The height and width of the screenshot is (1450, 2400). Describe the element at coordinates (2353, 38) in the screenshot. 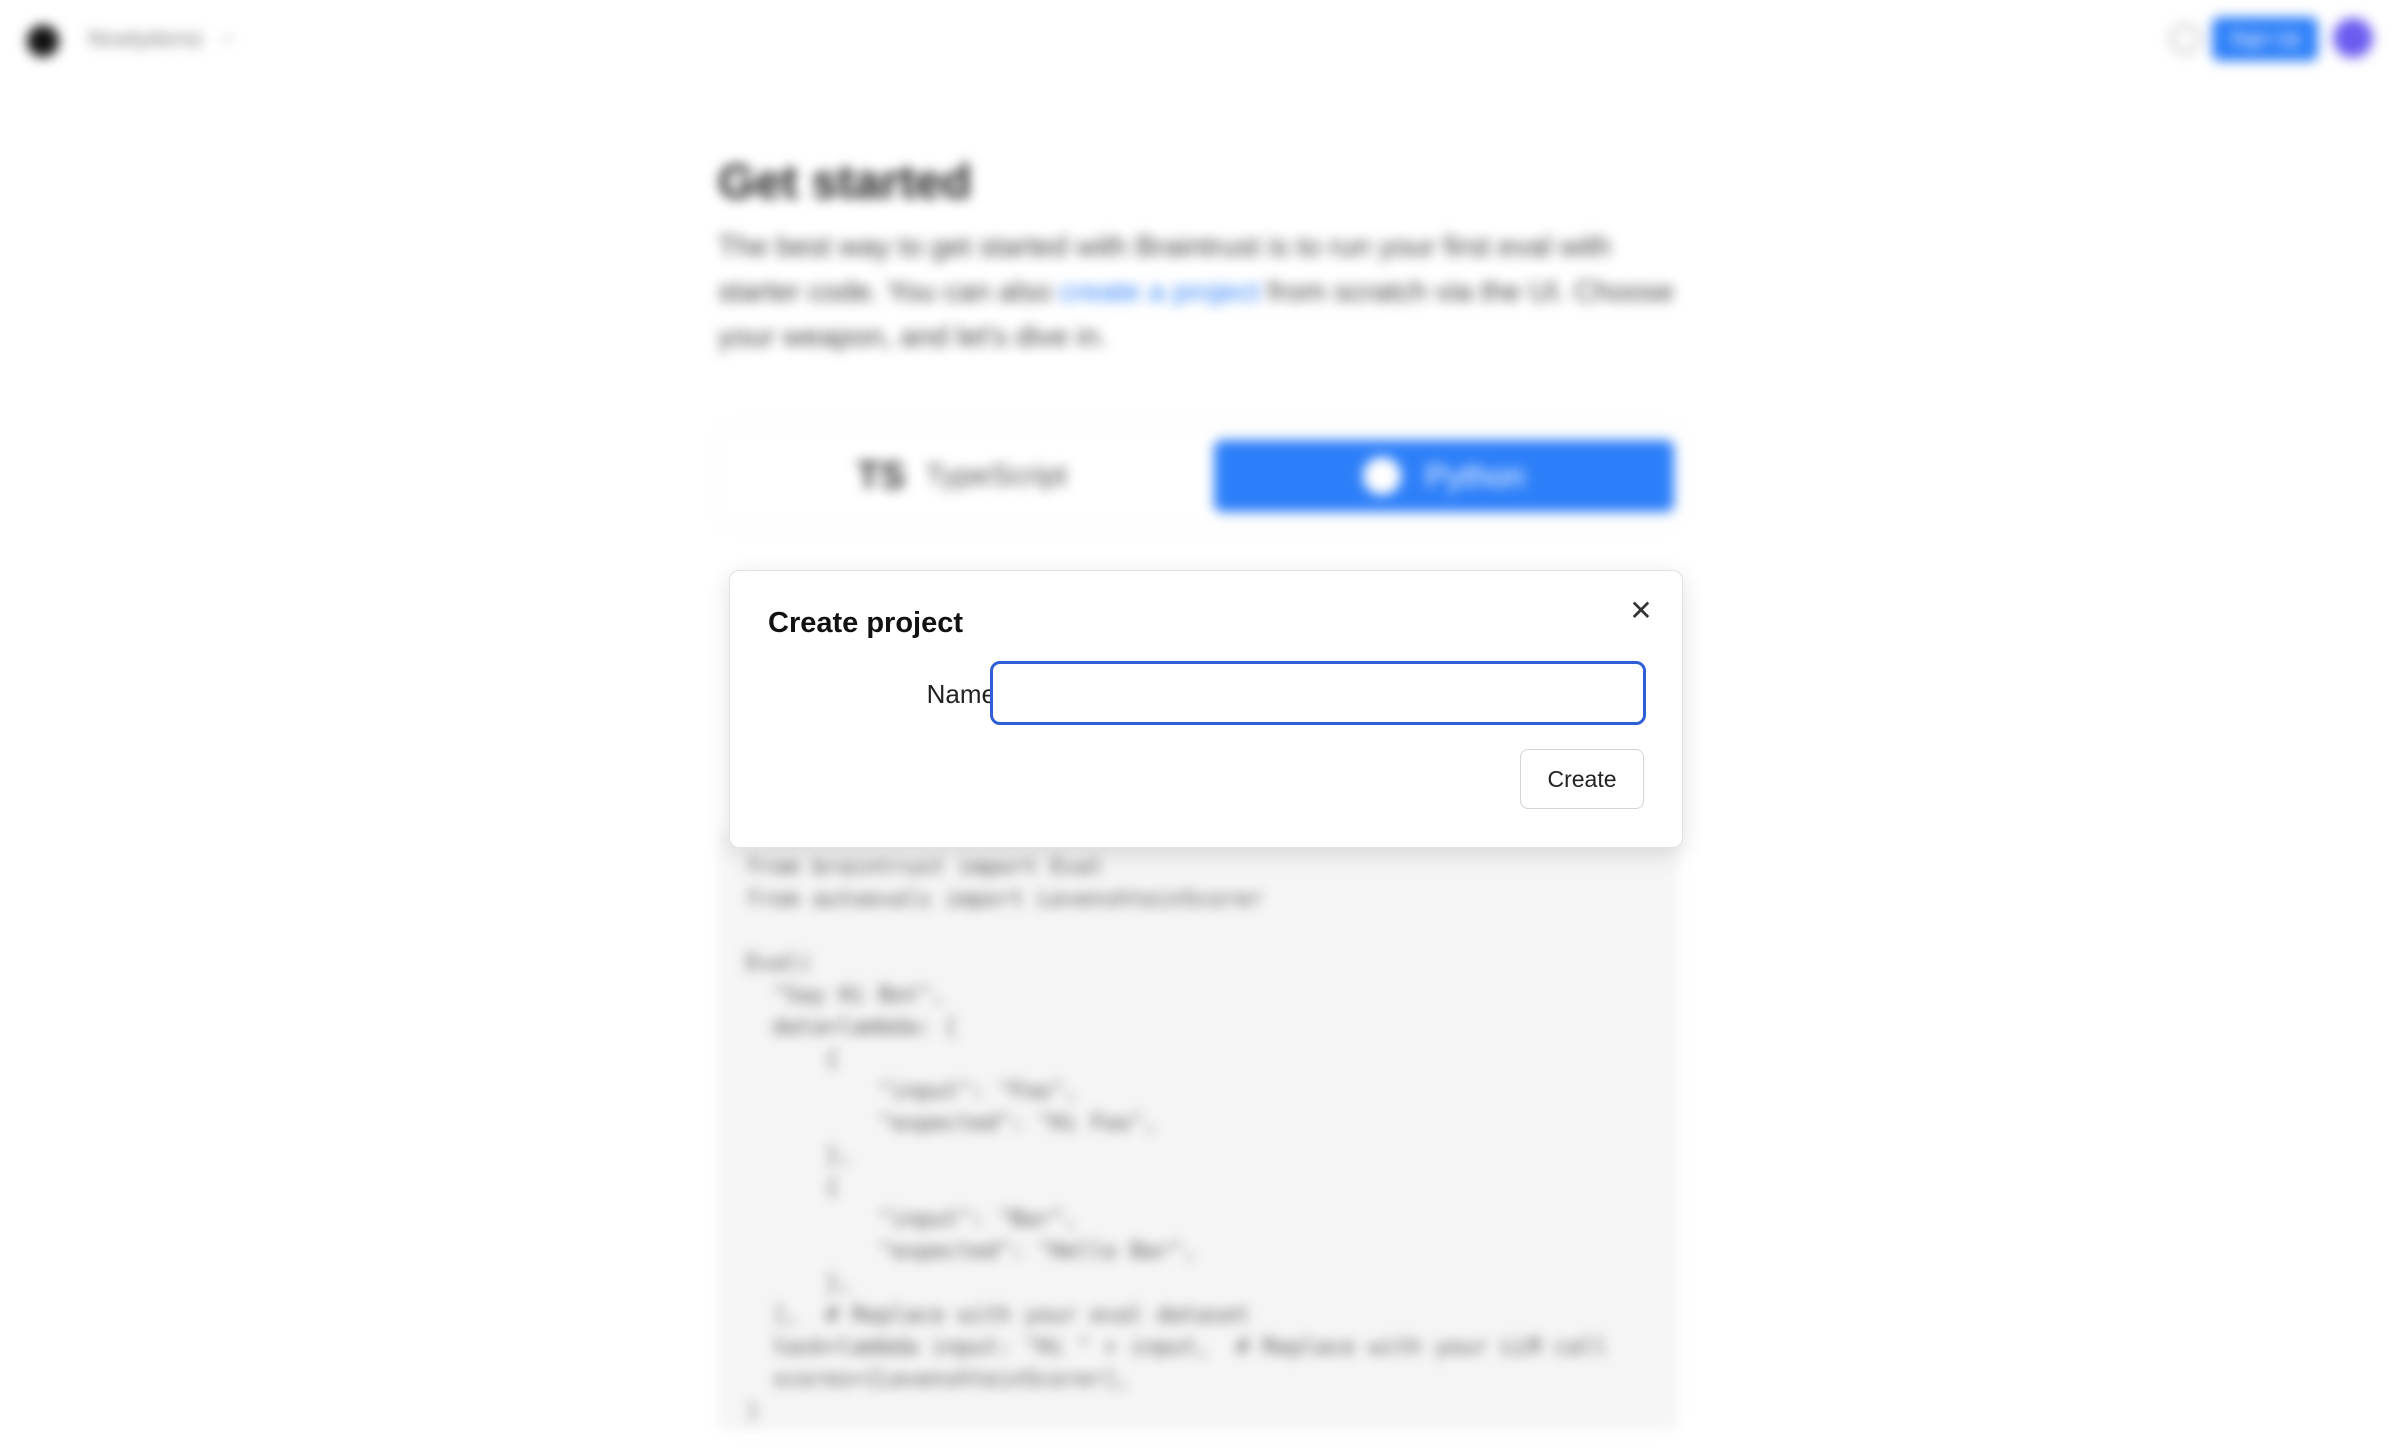

I see `avatar` at that location.